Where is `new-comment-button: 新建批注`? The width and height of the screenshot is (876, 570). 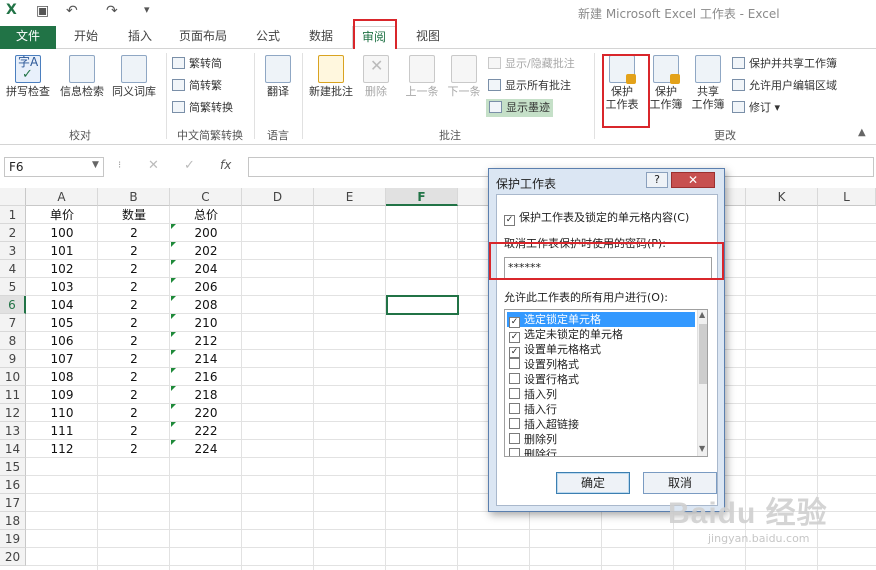
new-comment-button: 新建批注 is located at coordinates (331, 76).